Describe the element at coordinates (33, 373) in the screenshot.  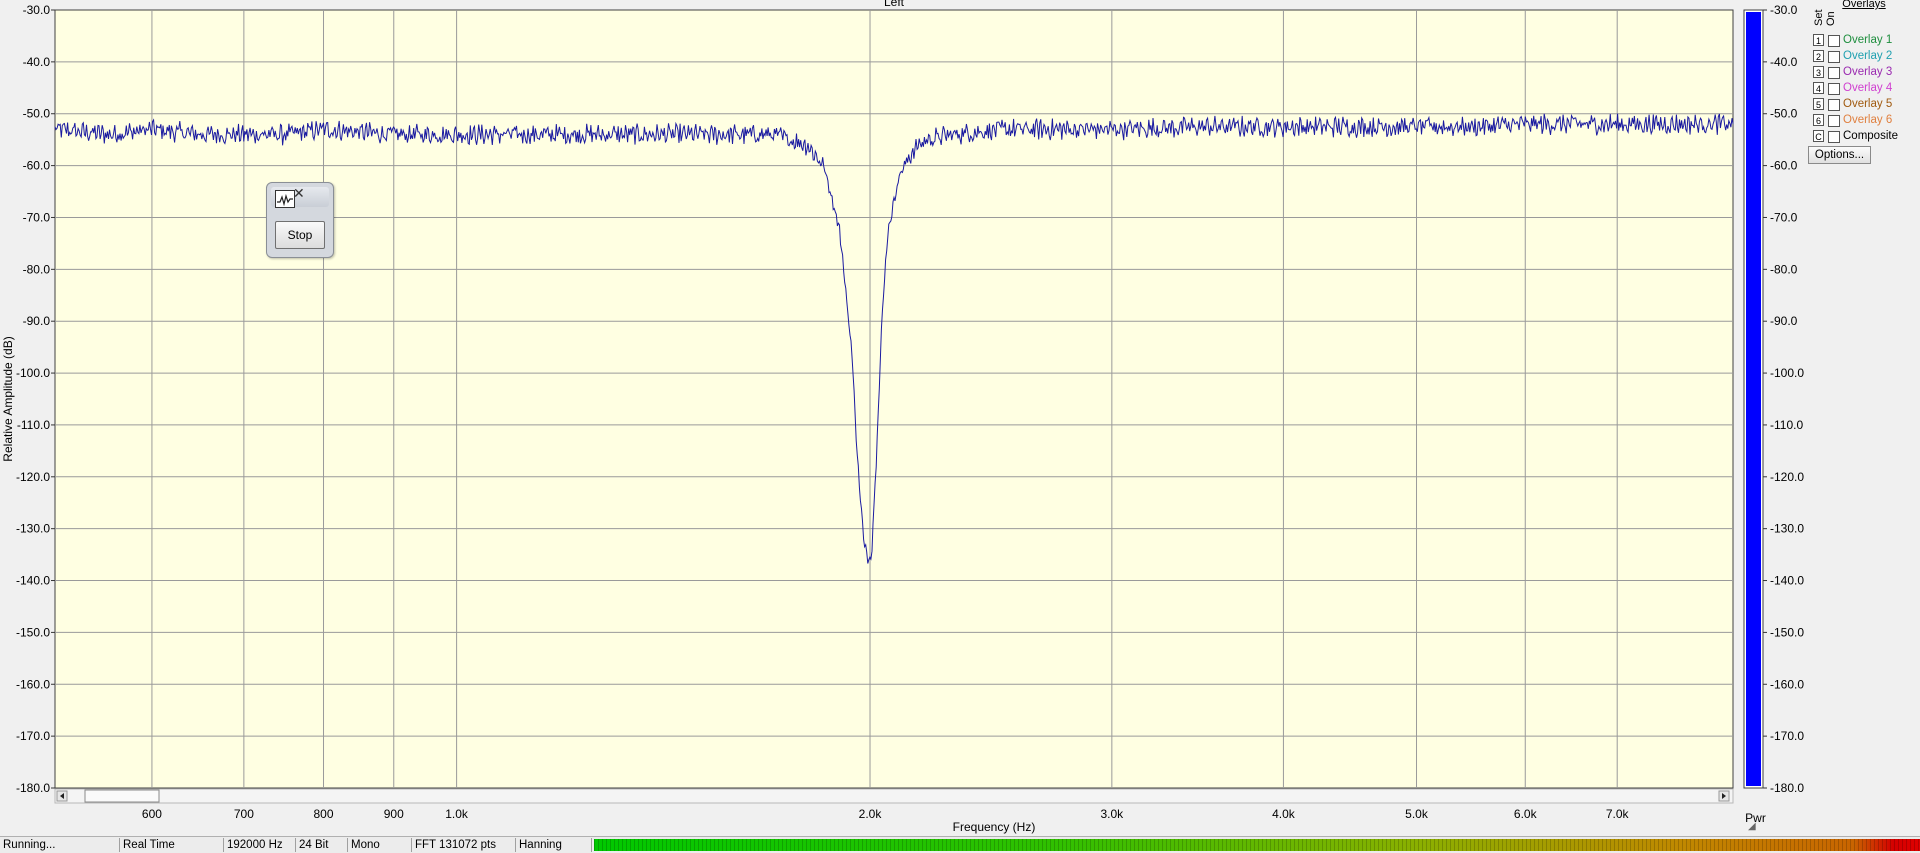
I see `y-tick-label: -100.0` at that location.